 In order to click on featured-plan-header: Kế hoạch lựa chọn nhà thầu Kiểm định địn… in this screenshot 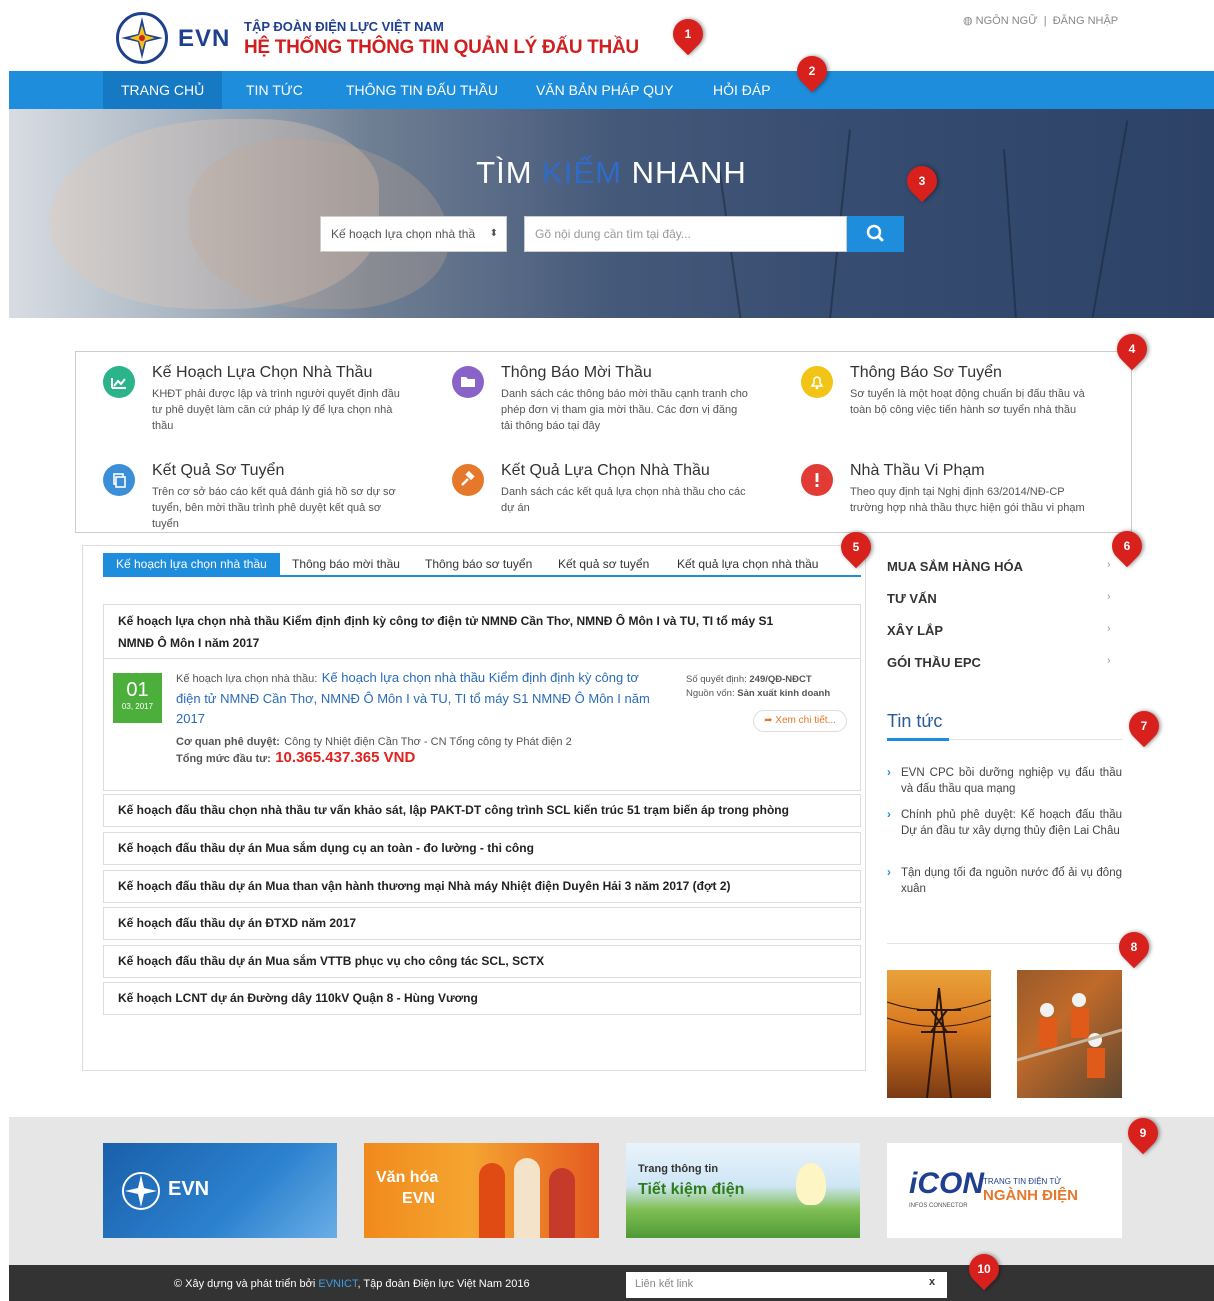, I will do `click(482, 631)`.